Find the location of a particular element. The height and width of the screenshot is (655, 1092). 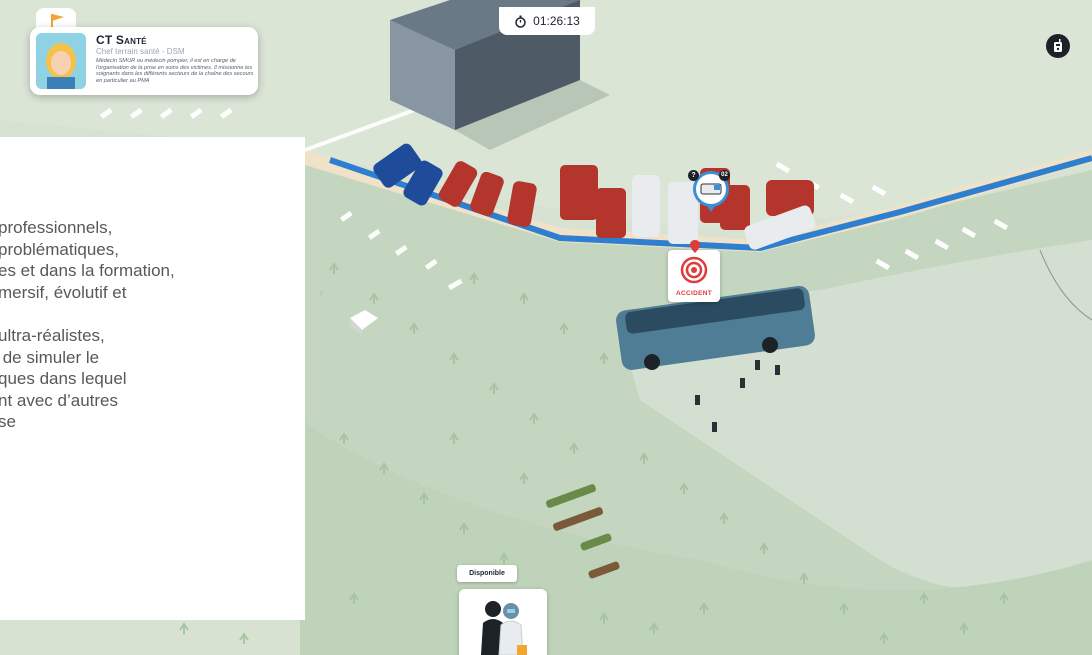

unit-portrait is located at coordinates (503, 622).